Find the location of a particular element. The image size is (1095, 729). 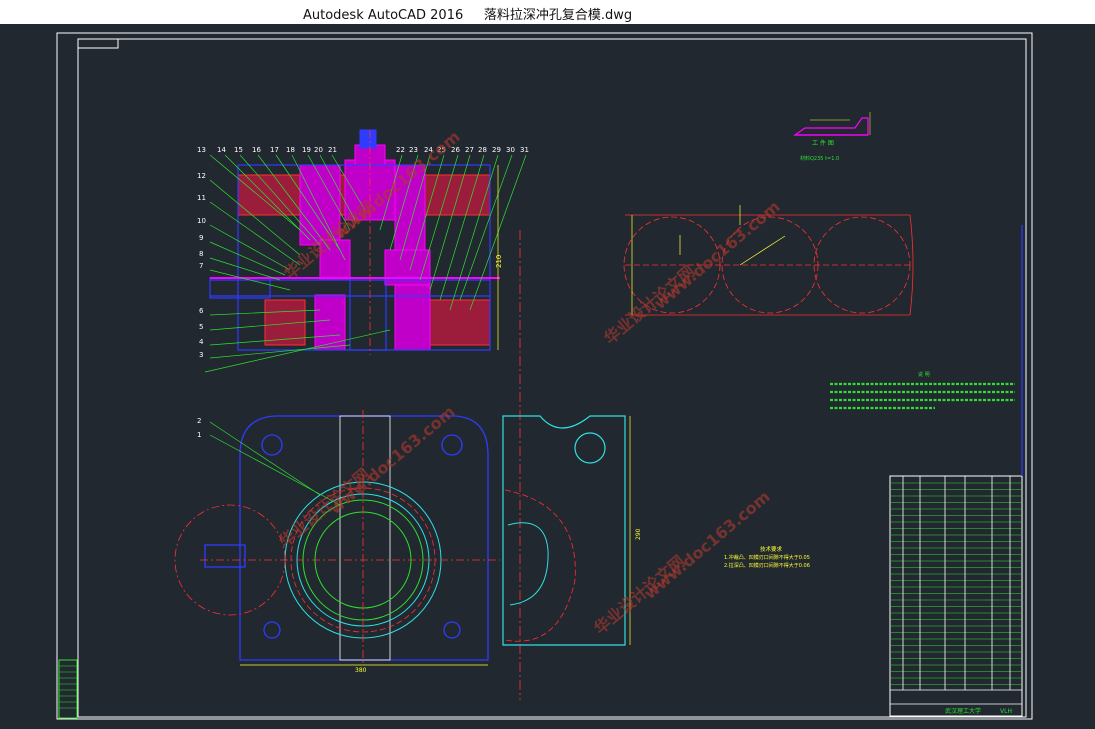

workpiece-material: 材料Q235 t=1.0 is located at coordinates (819, 158).